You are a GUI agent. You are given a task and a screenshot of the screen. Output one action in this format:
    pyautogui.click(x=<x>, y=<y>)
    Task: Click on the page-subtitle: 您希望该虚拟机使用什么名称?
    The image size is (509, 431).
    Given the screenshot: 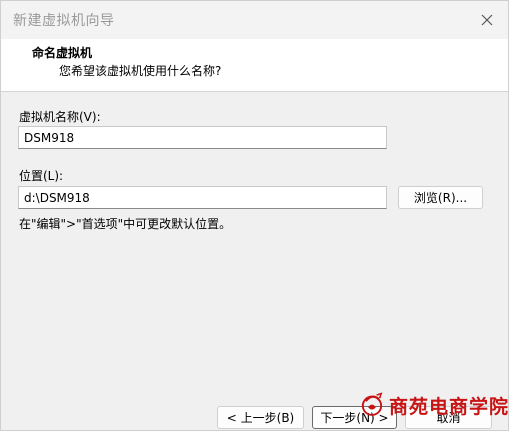 What is the action you would take?
    pyautogui.click(x=140, y=71)
    